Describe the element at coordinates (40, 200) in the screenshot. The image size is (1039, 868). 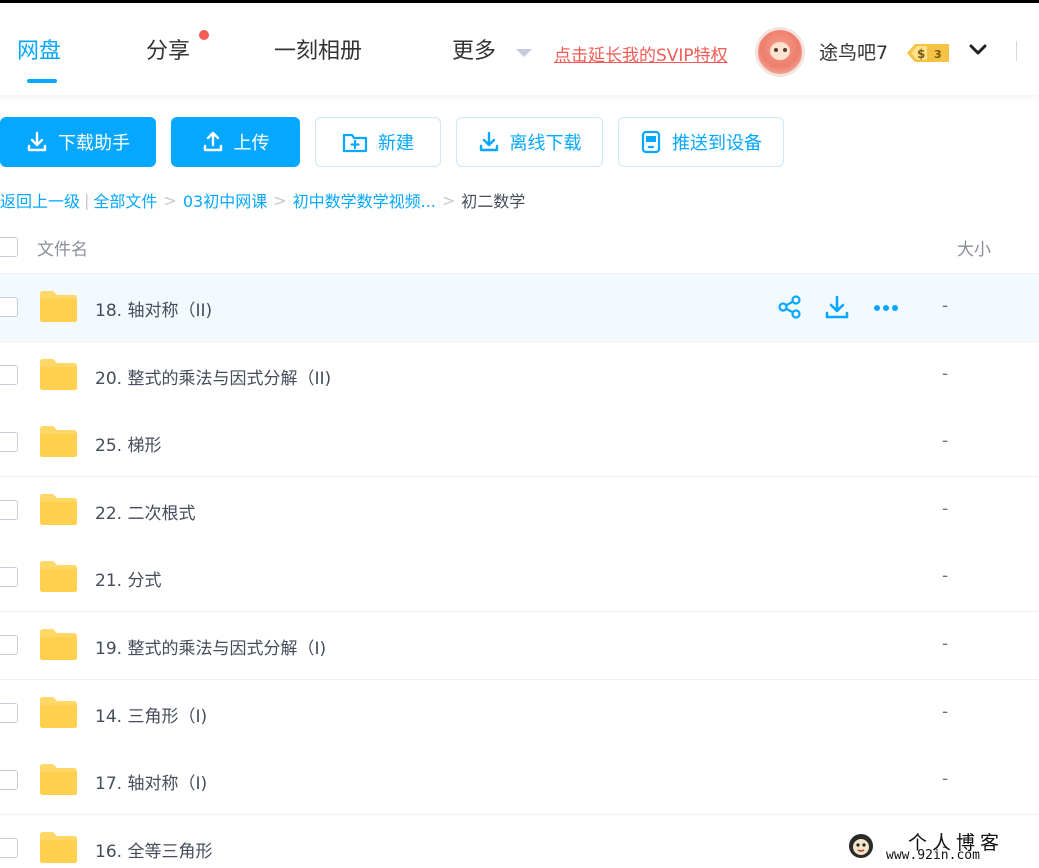
I see `breadcrumb-back: 返回上一级` at that location.